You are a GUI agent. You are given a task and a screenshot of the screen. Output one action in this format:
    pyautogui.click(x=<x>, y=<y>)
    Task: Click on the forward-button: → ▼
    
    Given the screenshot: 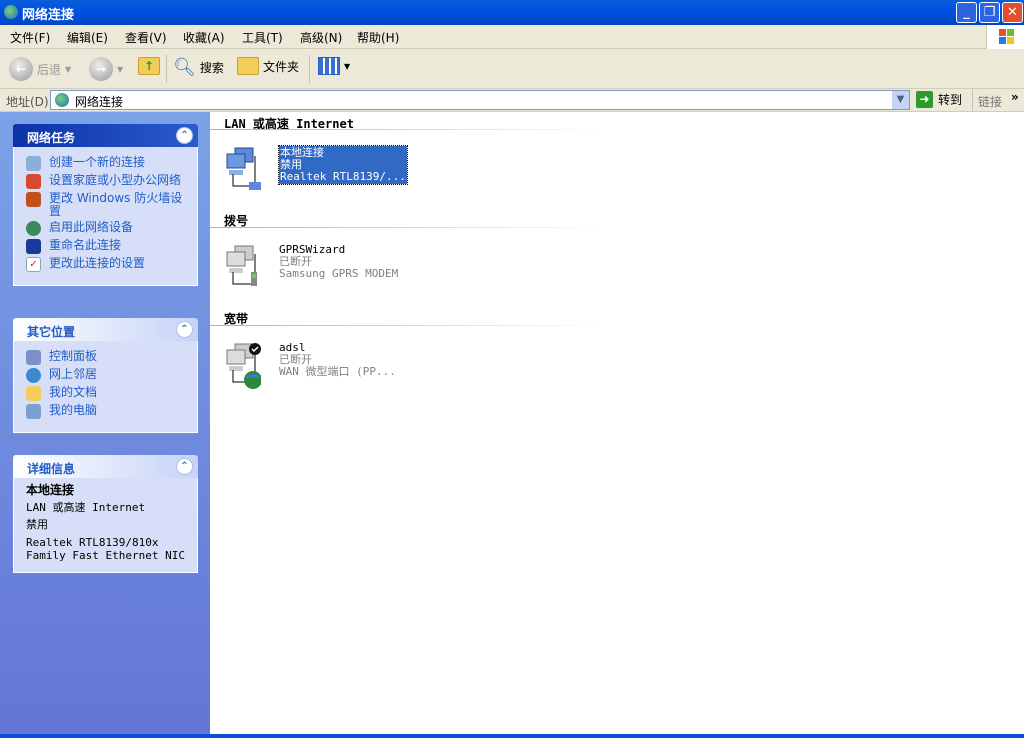 What is the action you would take?
    pyautogui.click(x=106, y=69)
    